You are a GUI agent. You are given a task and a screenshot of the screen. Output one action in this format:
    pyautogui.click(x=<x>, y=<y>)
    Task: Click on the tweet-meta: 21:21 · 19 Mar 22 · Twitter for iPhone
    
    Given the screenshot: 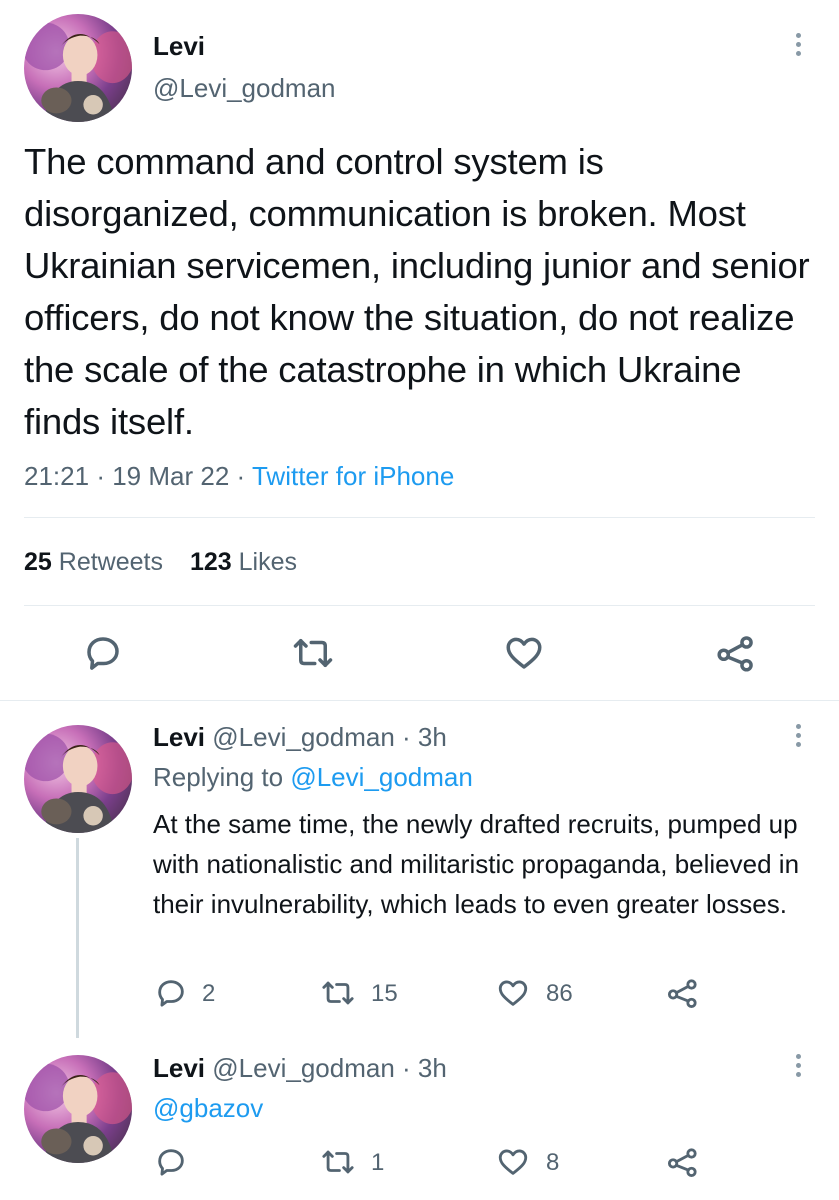 What is the action you would take?
    pyautogui.click(x=239, y=476)
    